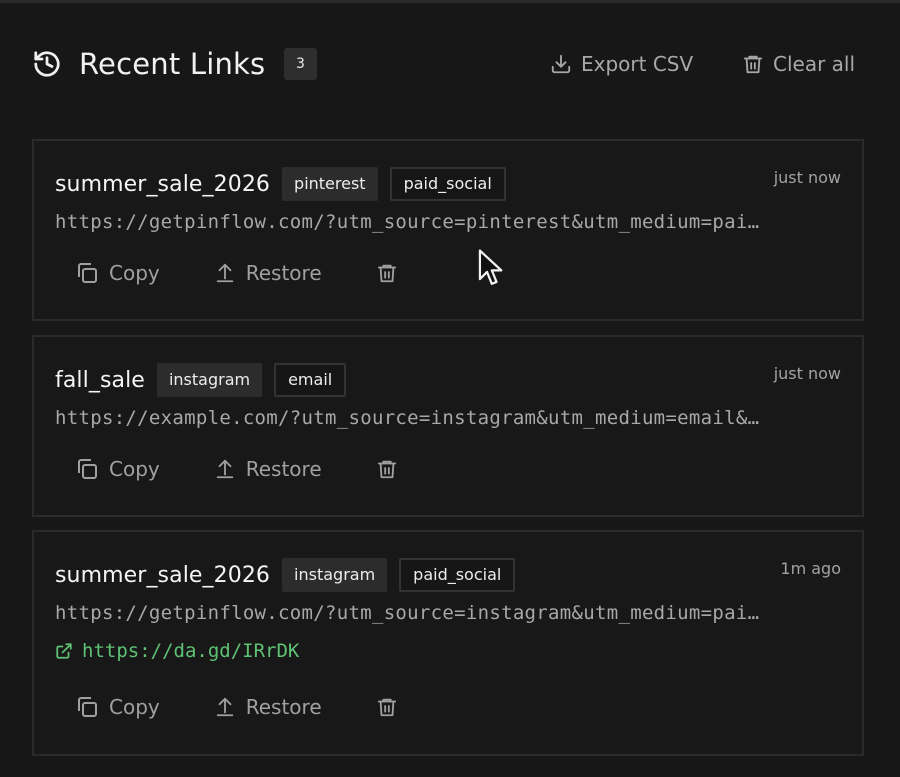 This screenshot has height=777, width=900. What do you see at coordinates (191, 651) in the screenshot?
I see `short-link-text: https://da.gd/IRrDK` at bounding box center [191, 651].